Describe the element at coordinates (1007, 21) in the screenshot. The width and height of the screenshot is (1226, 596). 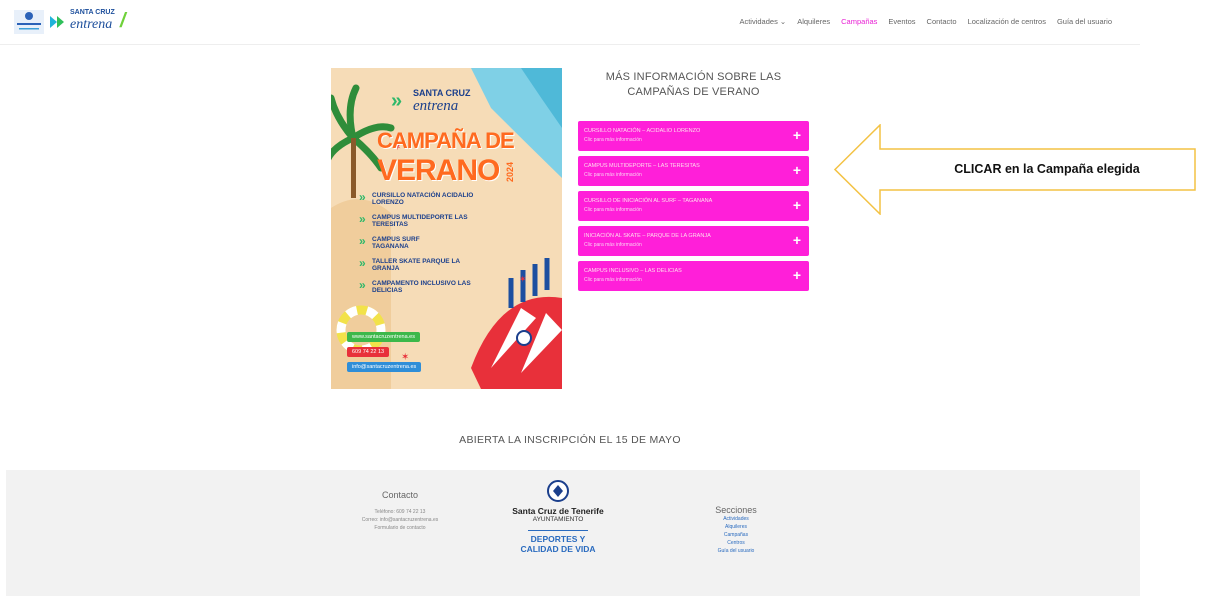
I see `nav-localizacion: Localización de centros` at that location.